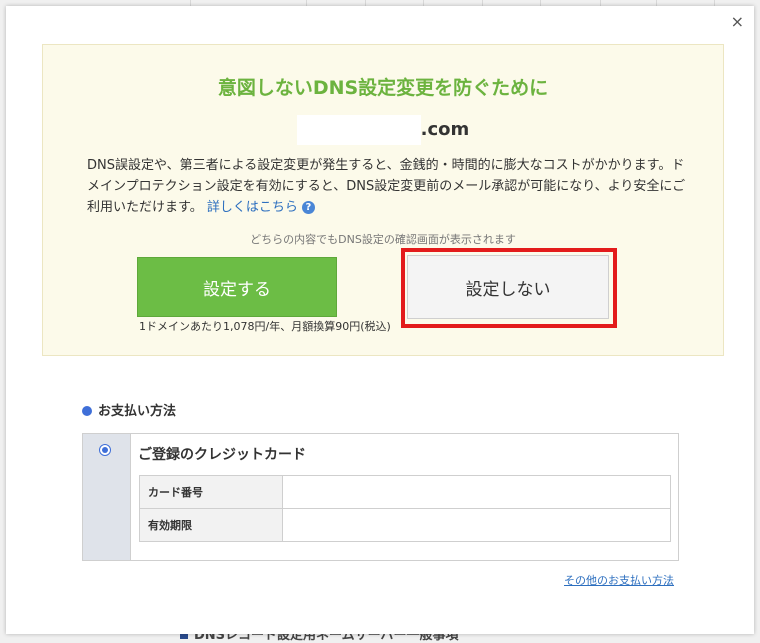 This screenshot has width=760, height=643. I want to click on disable-protection-button: 設定しない, so click(508, 287).